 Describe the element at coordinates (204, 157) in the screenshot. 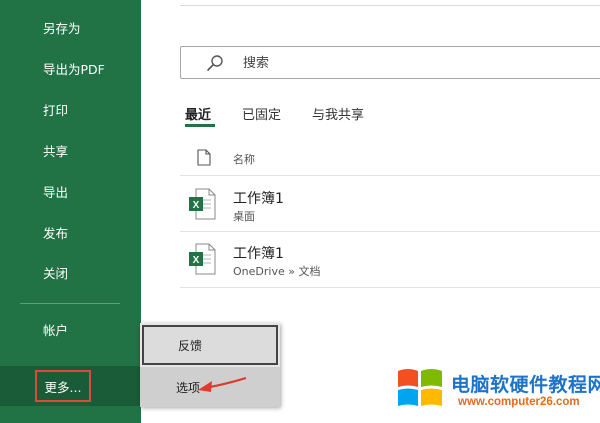

I see `document-icon` at that location.